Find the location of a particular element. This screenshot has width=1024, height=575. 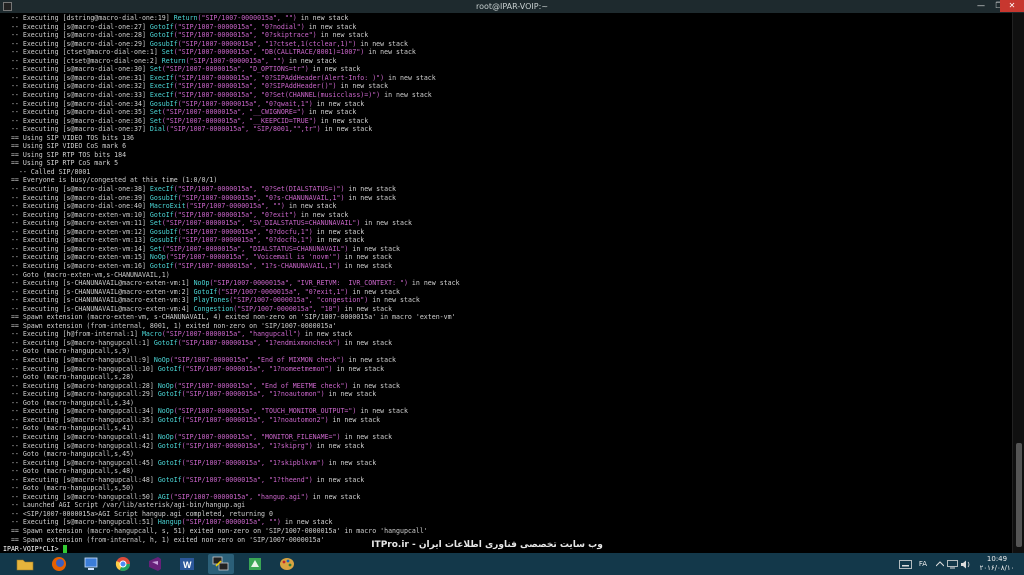

terminal-line-segment: -- Executing [s@macro-dial-one:31] is located at coordinates (76, 77).